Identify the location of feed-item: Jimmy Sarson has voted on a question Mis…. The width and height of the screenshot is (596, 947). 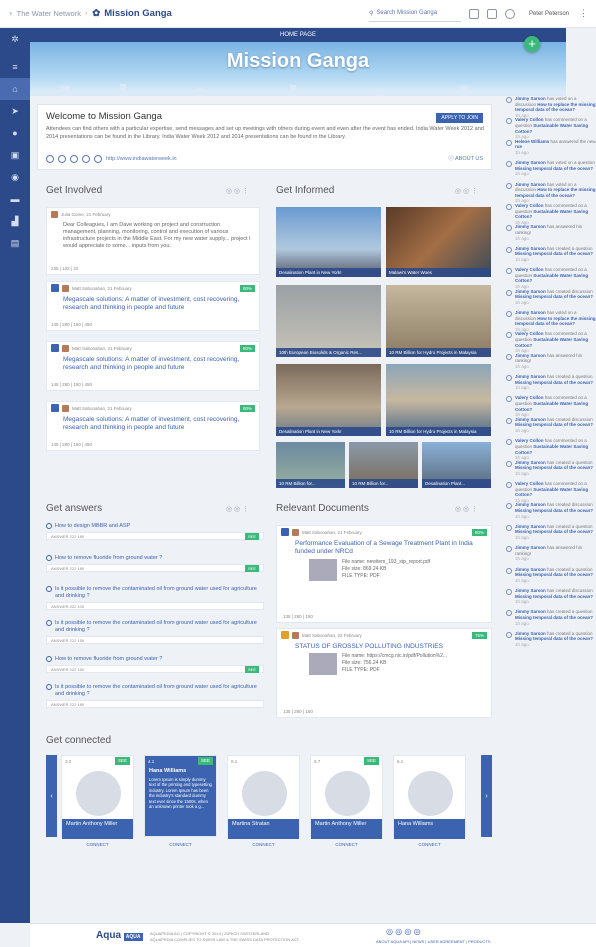
(551, 170).